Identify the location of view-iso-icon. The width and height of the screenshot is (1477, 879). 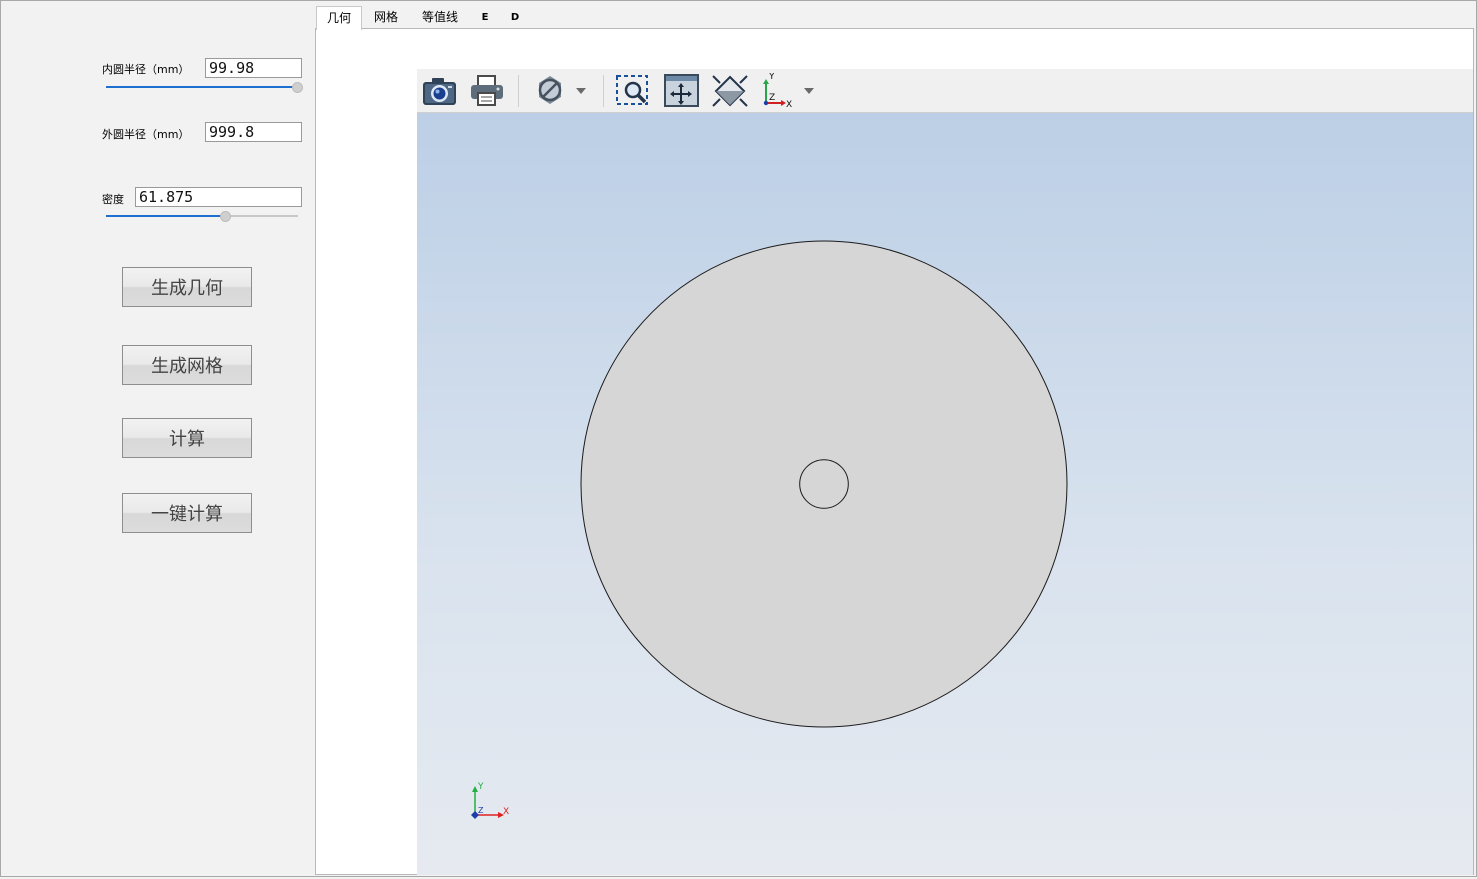
(730, 91).